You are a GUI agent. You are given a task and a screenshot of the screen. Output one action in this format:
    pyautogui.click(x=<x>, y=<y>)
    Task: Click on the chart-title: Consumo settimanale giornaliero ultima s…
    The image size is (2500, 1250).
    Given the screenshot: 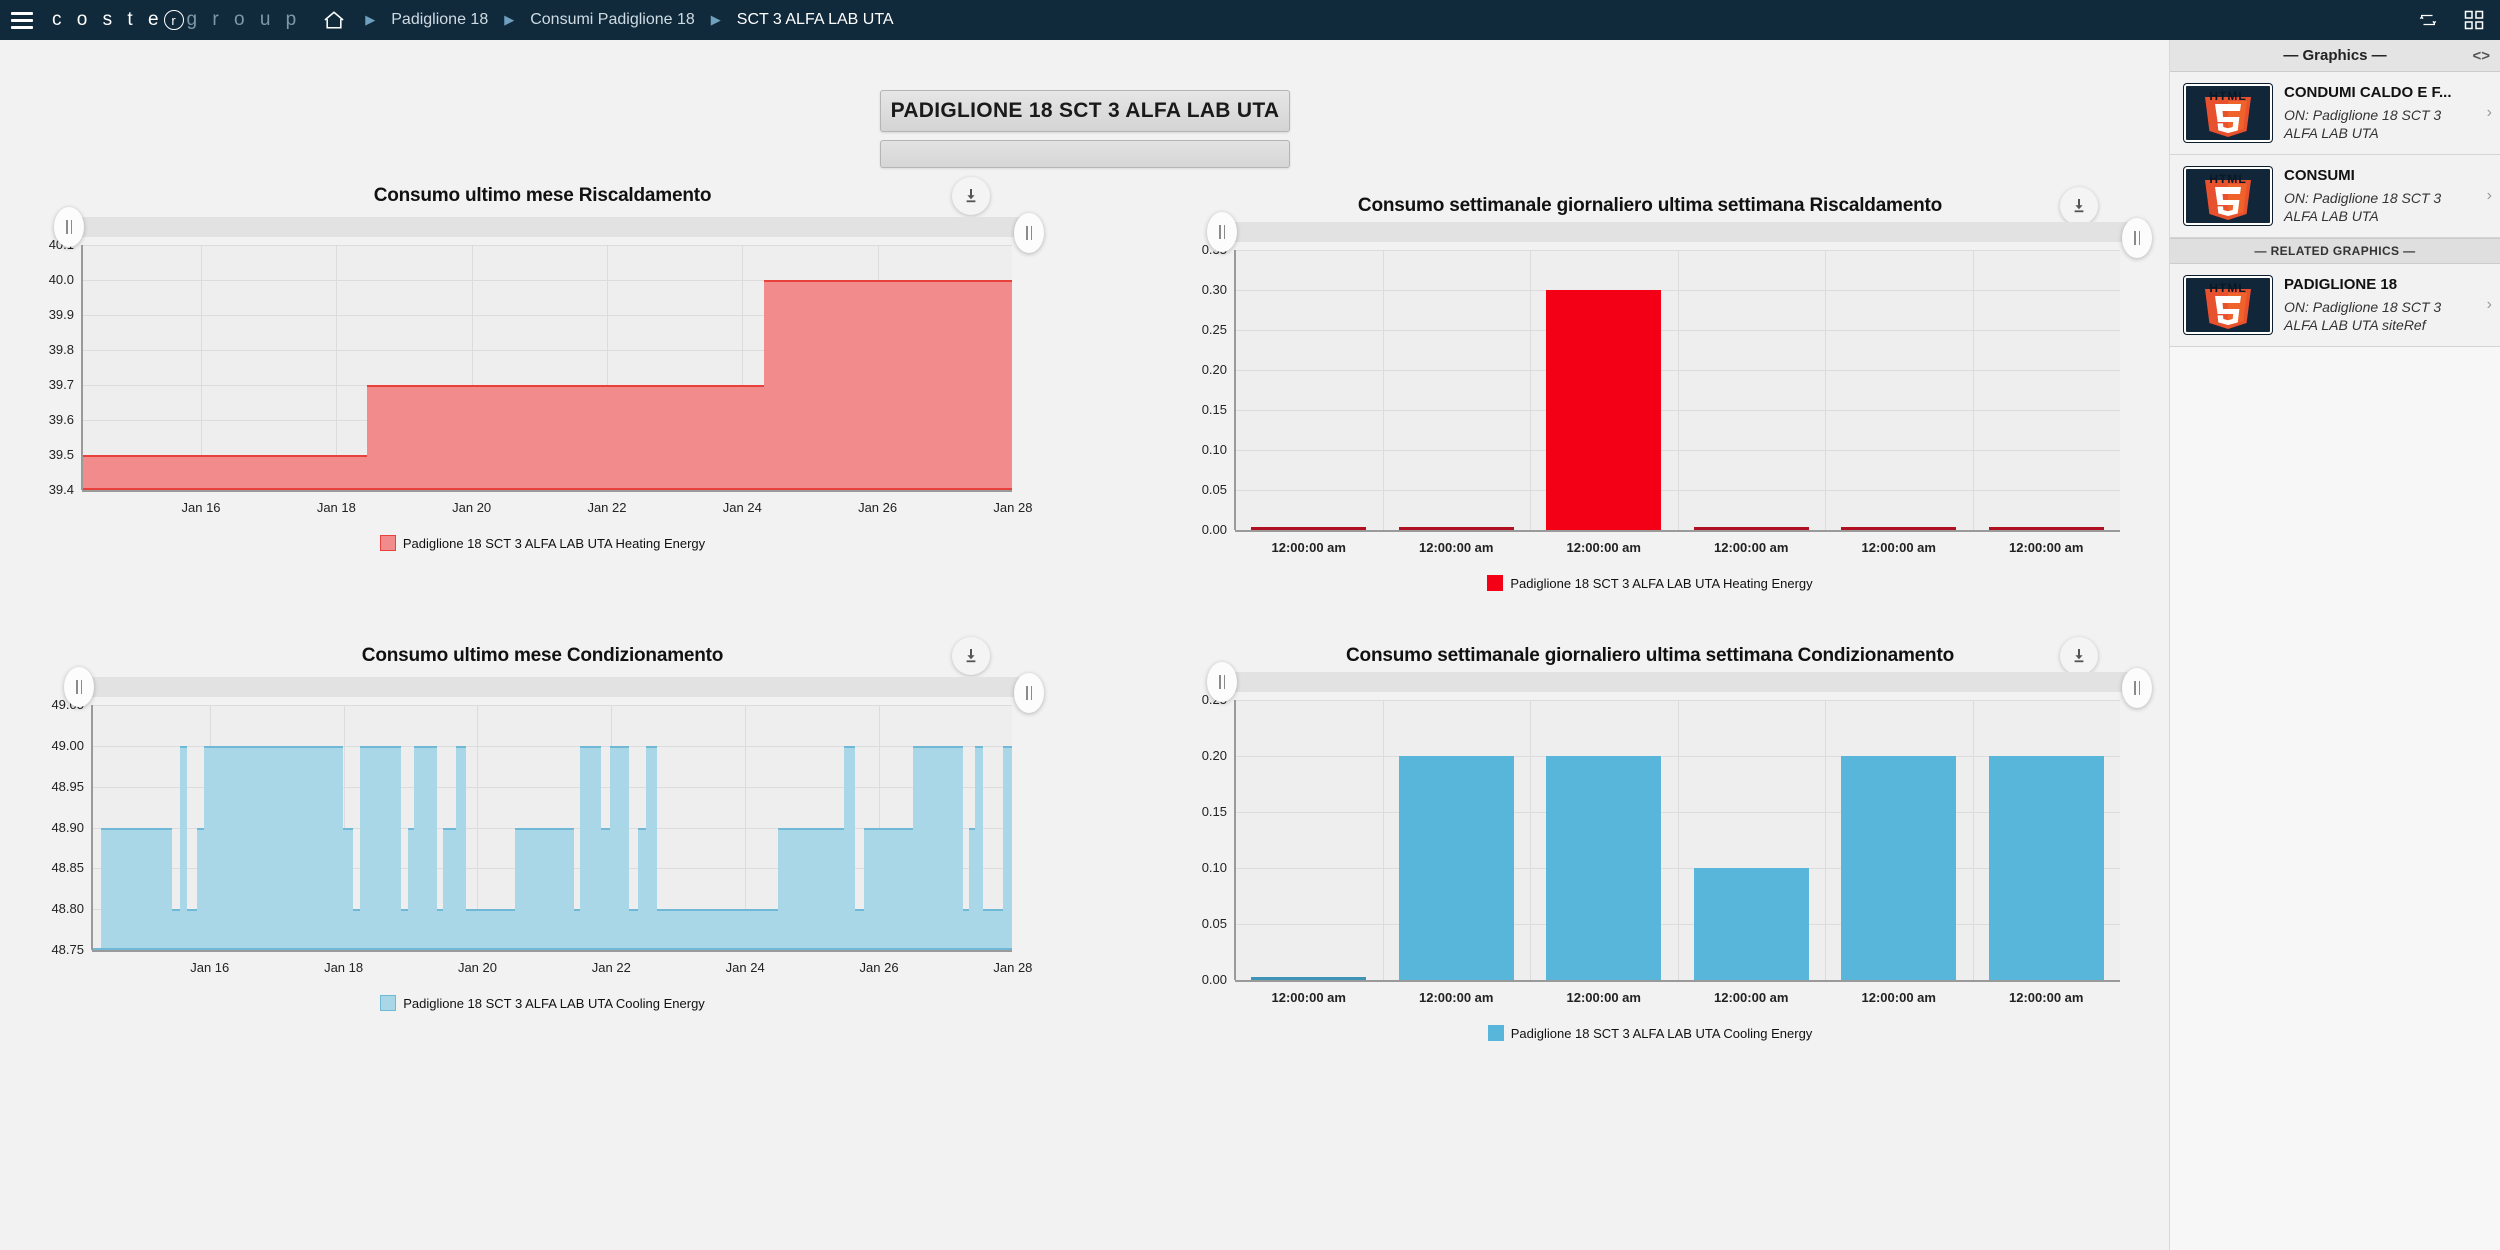 What is the action you would take?
    pyautogui.click(x=1650, y=205)
    